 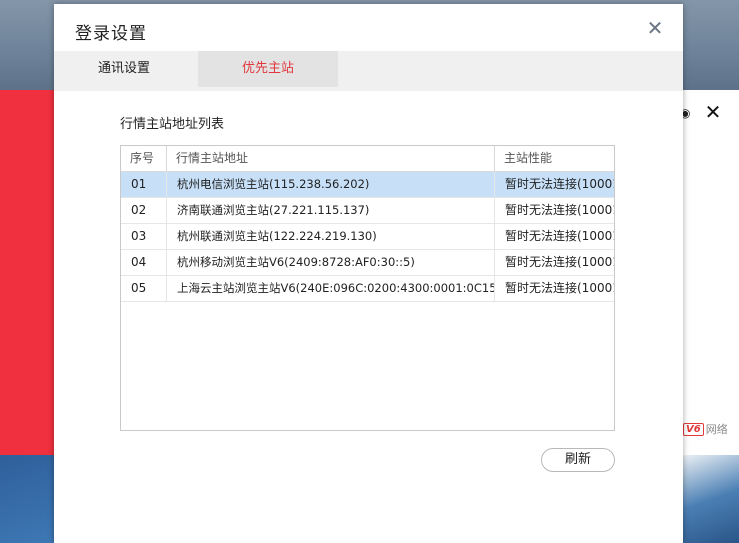 What do you see at coordinates (716, 429) in the screenshot?
I see `brand-text: 网络` at bounding box center [716, 429].